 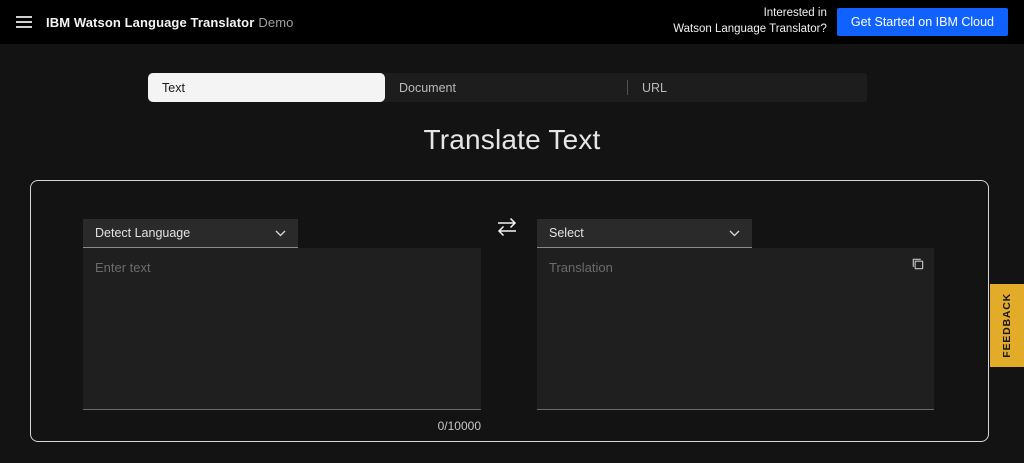 What do you see at coordinates (276, 22) in the screenshot?
I see `app-title-demo: Demo` at bounding box center [276, 22].